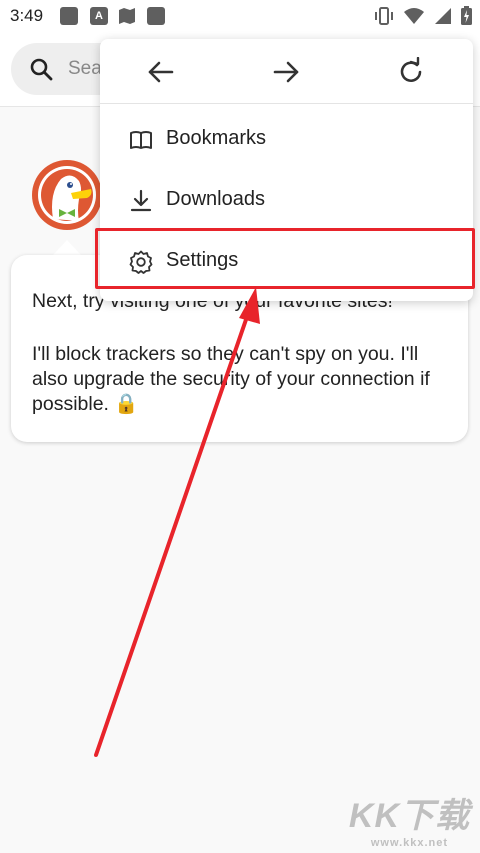 The height and width of the screenshot is (853, 480). What do you see at coordinates (41, 71) in the screenshot?
I see `search-icon` at bounding box center [41, 71].